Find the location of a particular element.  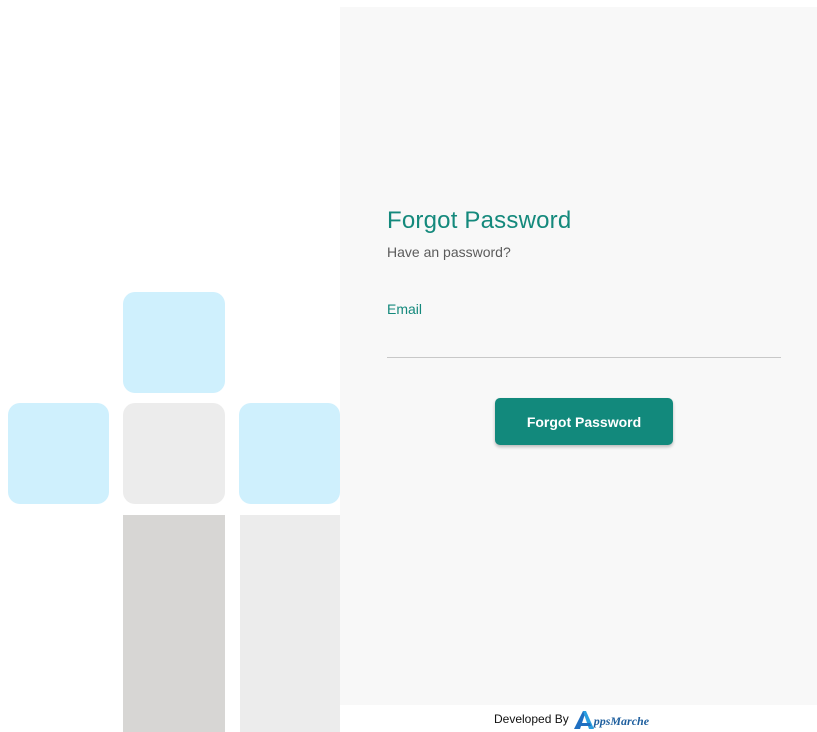

email-label: Email is located at coordinates (405, 309).